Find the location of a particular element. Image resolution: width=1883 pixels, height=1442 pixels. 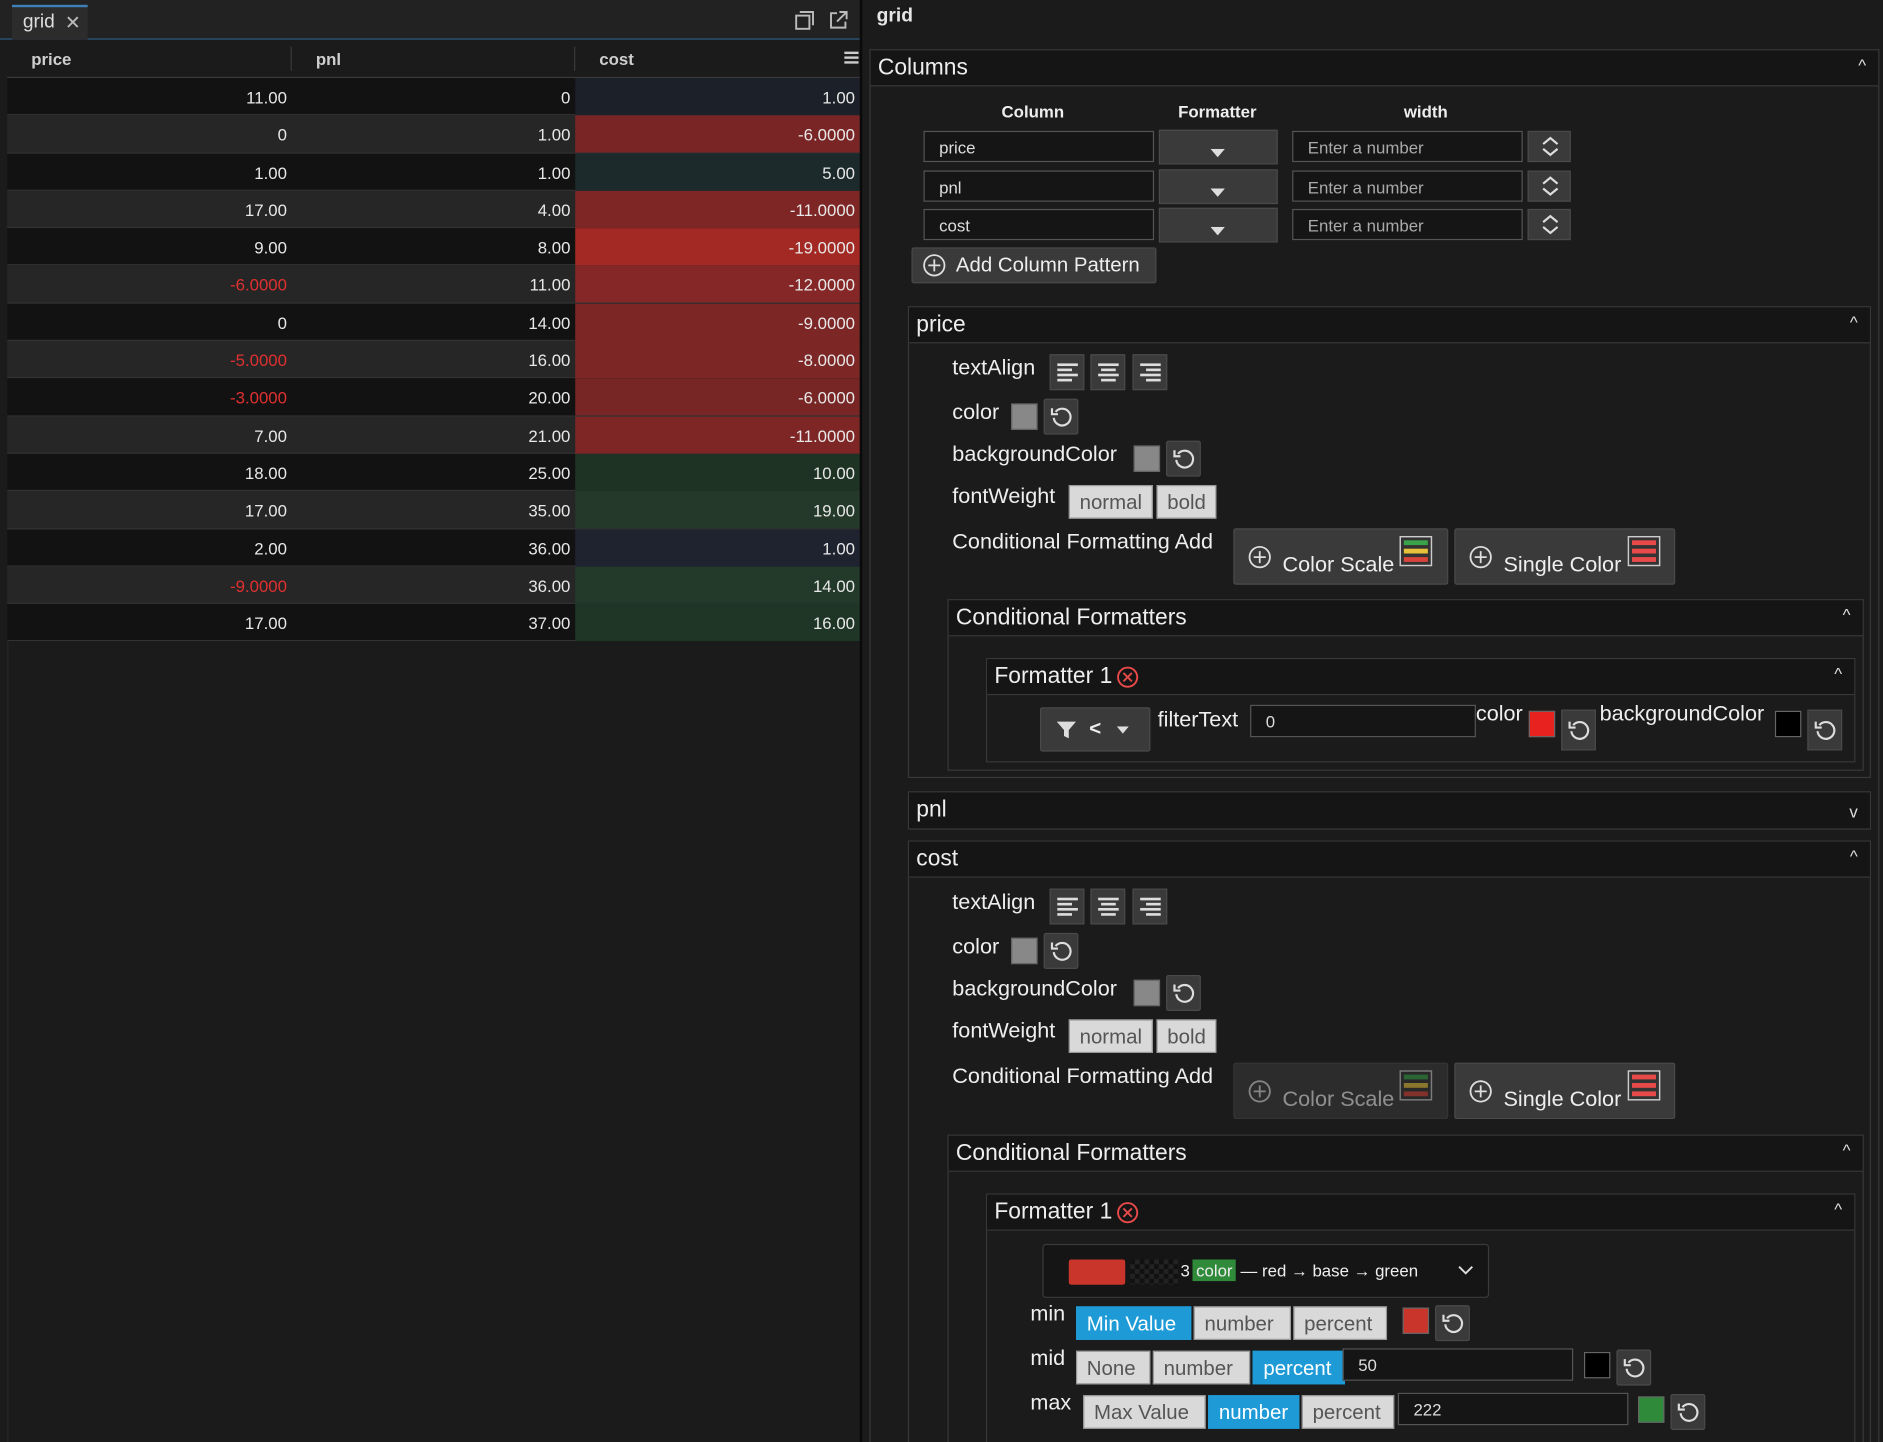

min-option-button: percent is located at coordinates (1340, 1323).